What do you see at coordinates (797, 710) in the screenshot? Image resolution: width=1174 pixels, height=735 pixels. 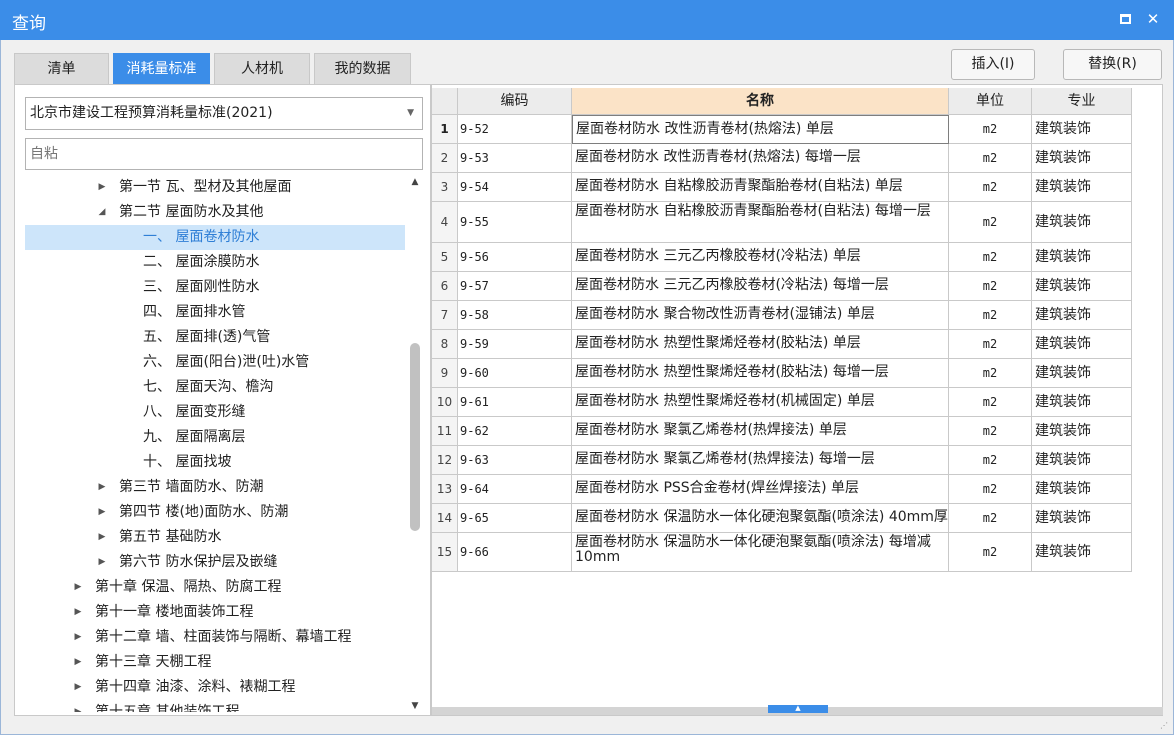 I see `horizontal-scrollbar: ▲` at bounding box center [797, 710].